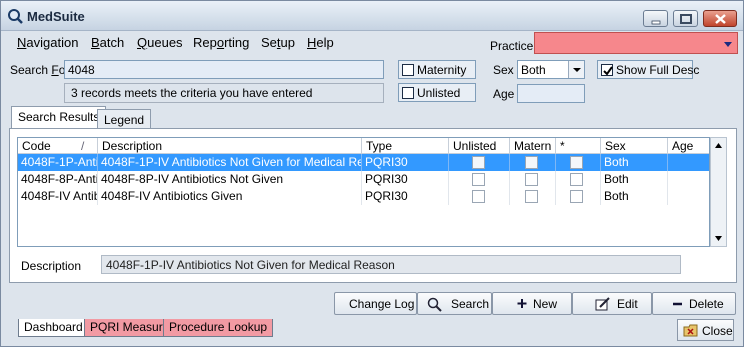  What do you see at coordinates (533, 146) in the screenshot?
I see `column-header-matern: Matern` at bounding box center [533, 146].